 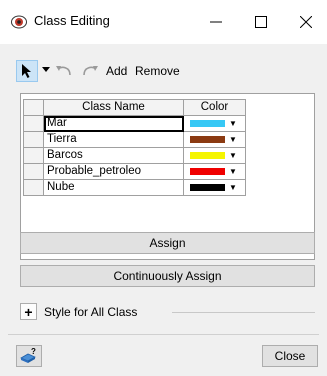 I want to click on maximize-button, so click(x=261, y=22).